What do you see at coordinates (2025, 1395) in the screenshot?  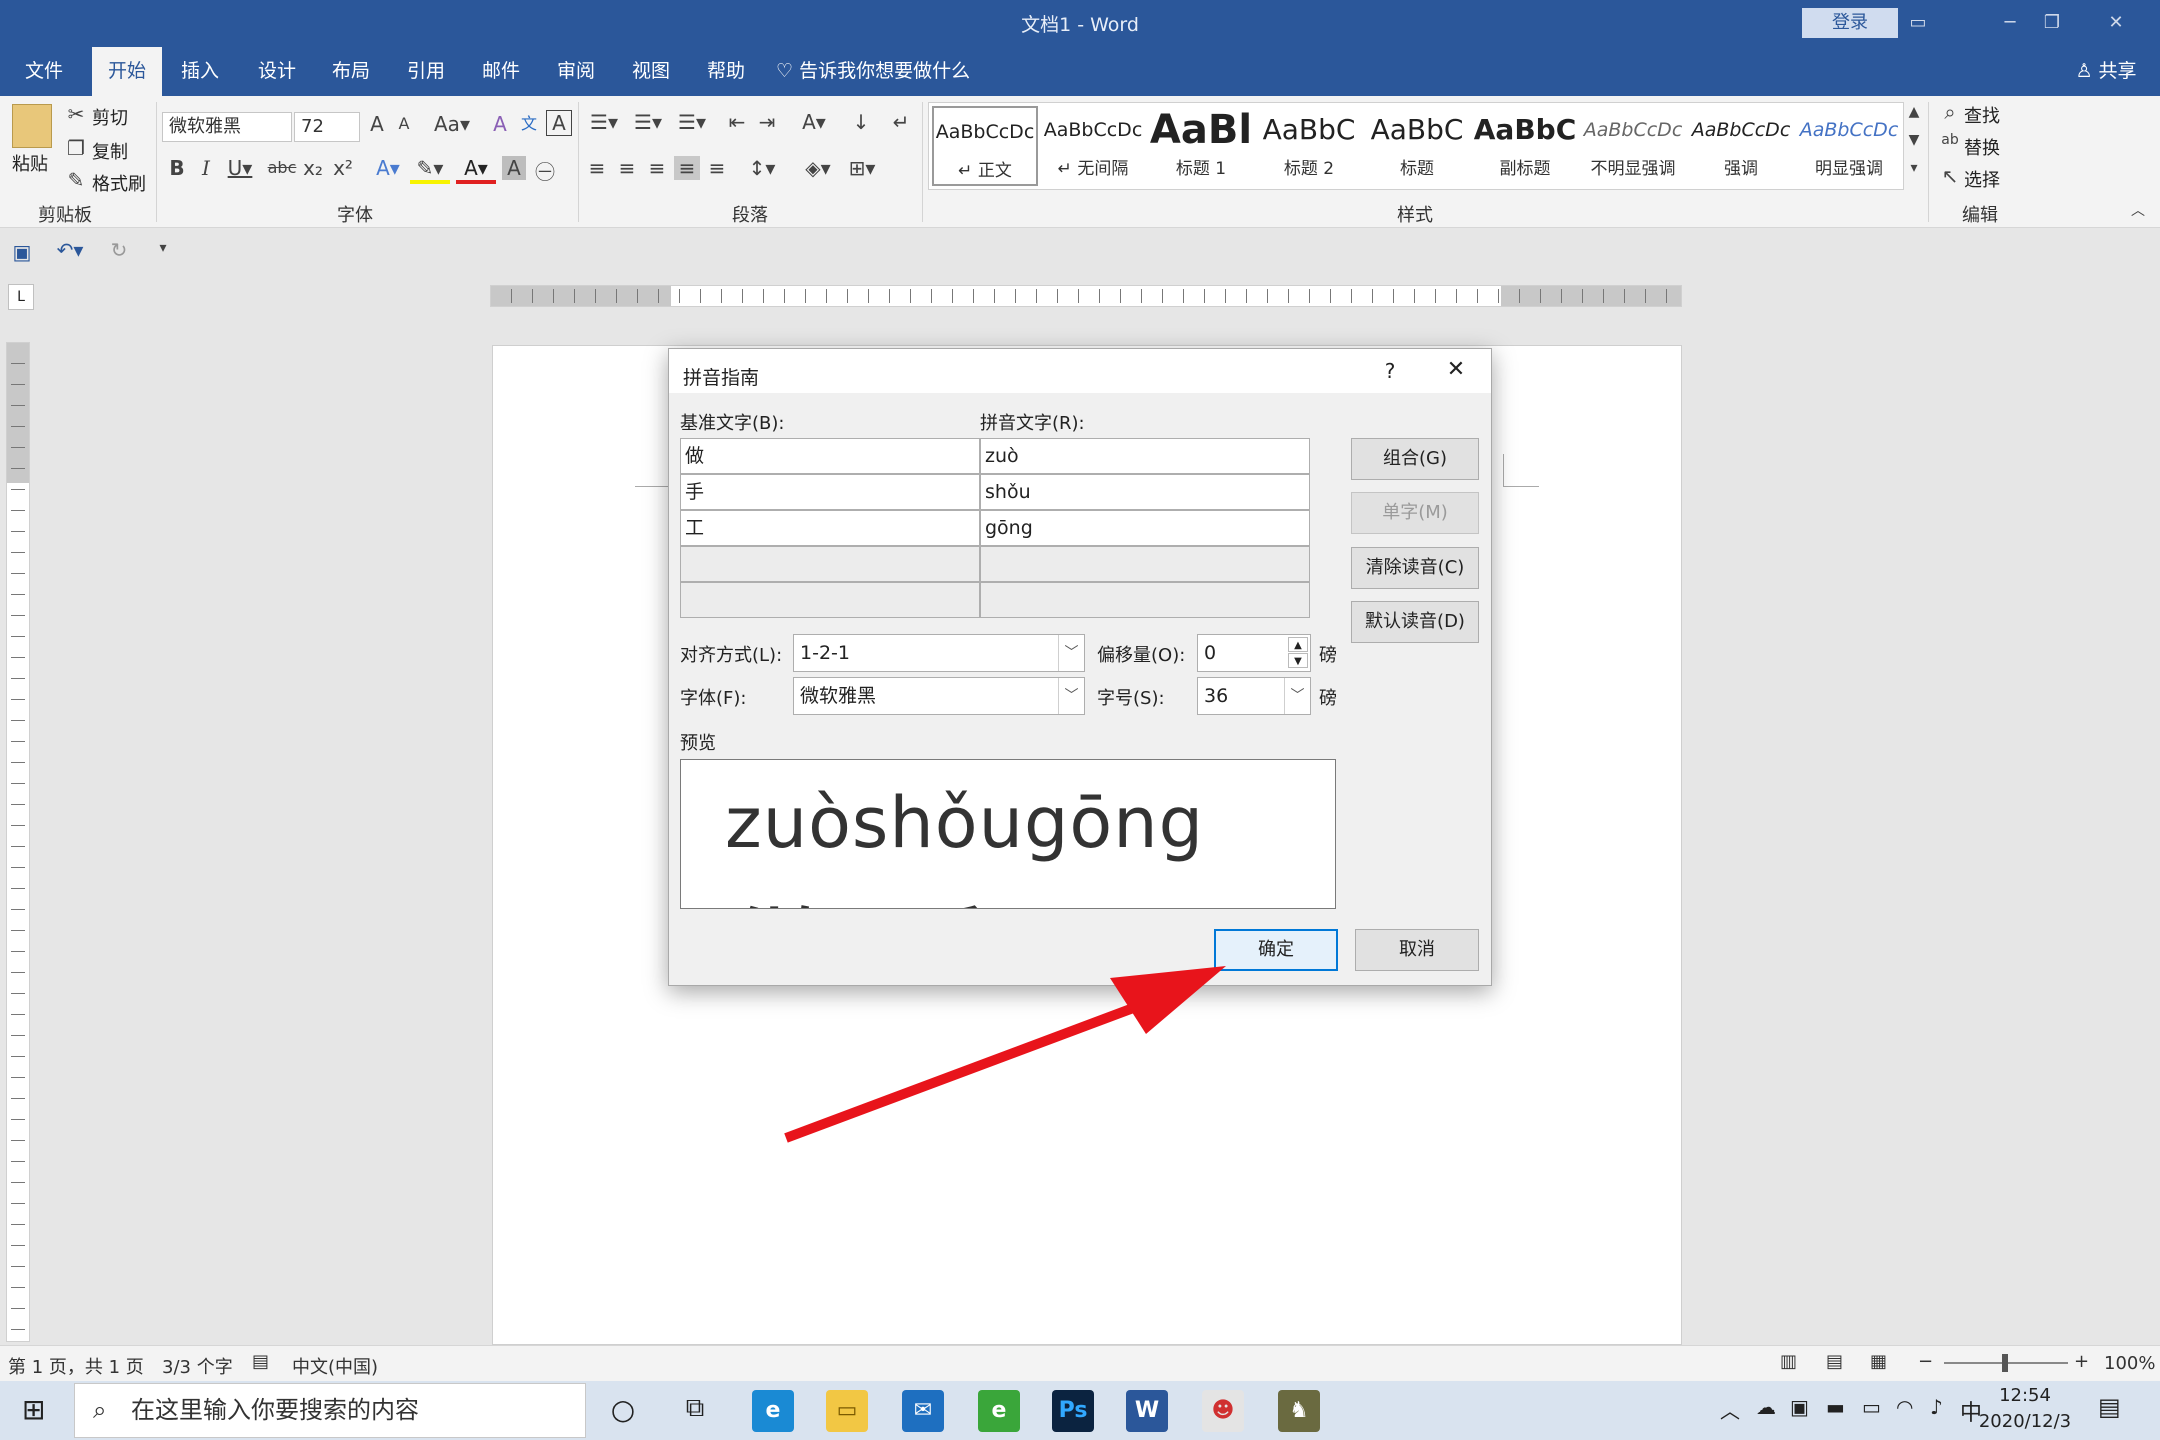 I see `clock-time: 12:54` at bounding box center [2025, 1395].